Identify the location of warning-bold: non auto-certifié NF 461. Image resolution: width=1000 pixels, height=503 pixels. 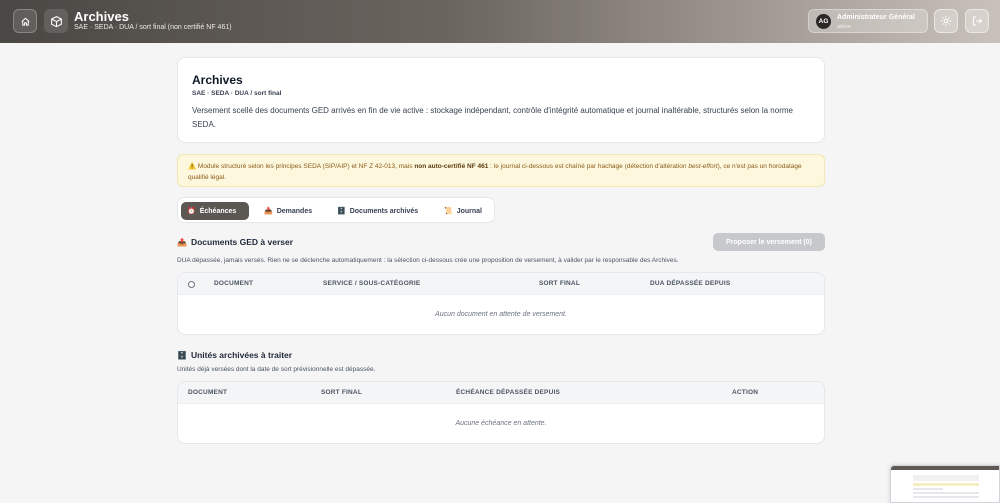
(451, 166).